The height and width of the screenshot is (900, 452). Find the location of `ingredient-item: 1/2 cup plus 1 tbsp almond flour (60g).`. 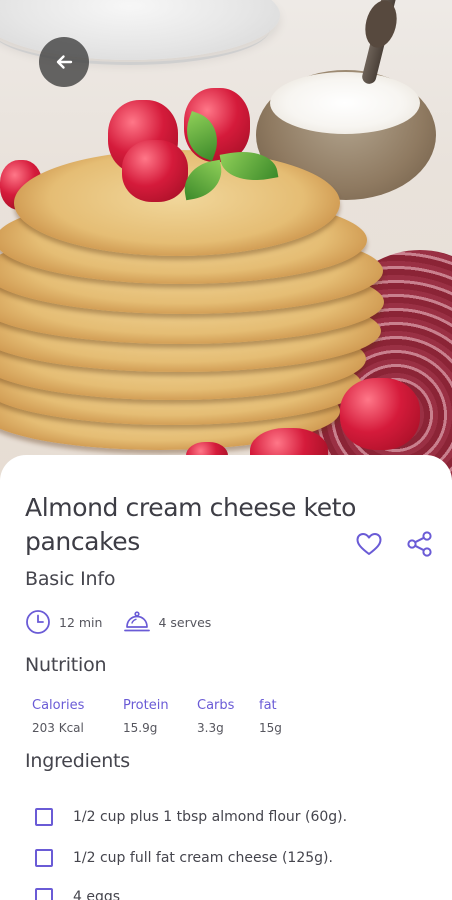

ingredient-item: 1/2 cup plus 1 tbsp almond flour (60g). is located at coordinates (191, 817).